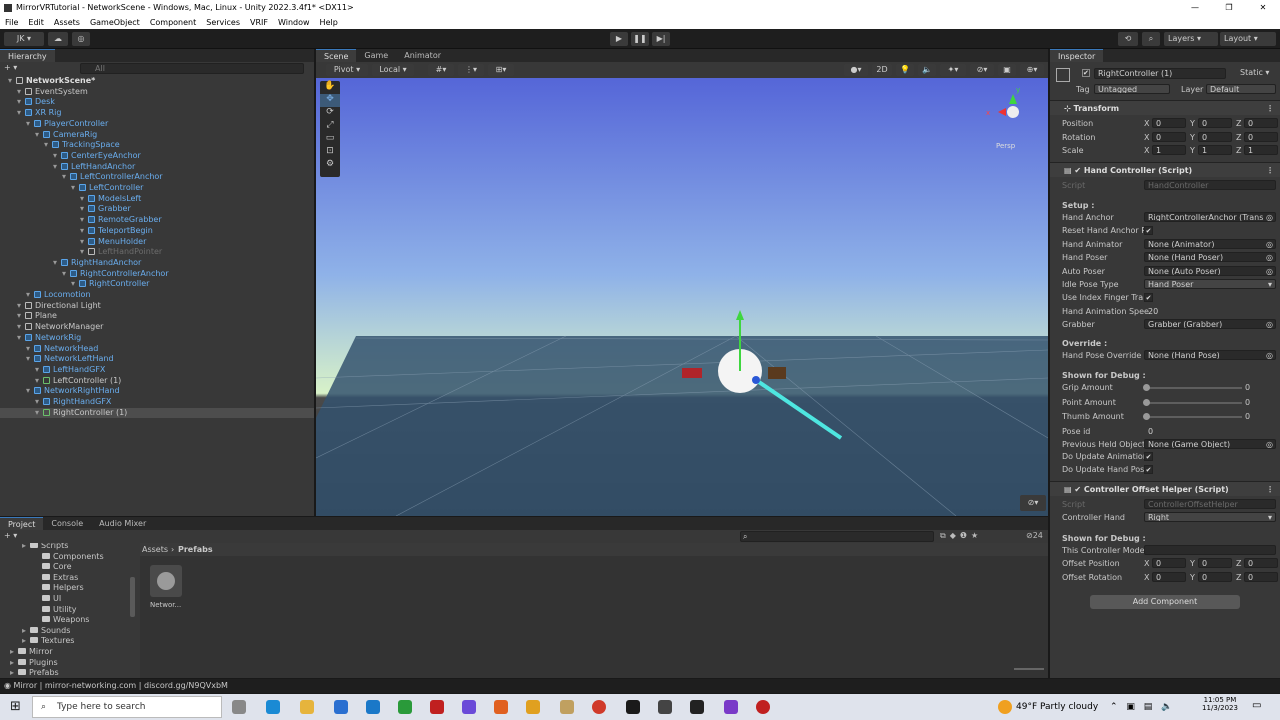 This screenshot has height=720, width=1280. Describe the element at coordinates (1005, 707) in the screenshot. I see `weather-icon` at that location.